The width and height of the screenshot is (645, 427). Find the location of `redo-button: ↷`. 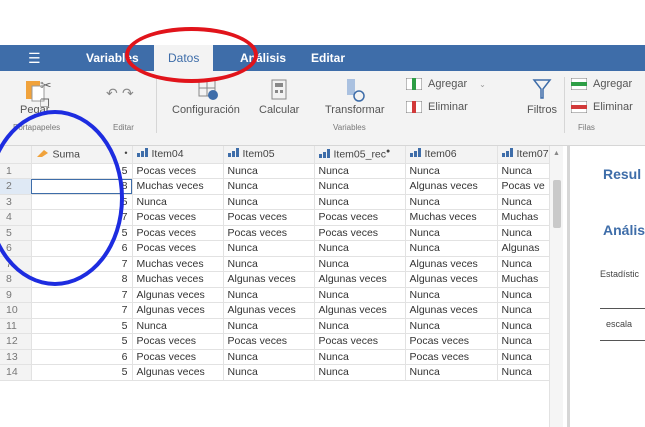

redo-button: ↷ is located at coordinates (128, 93).